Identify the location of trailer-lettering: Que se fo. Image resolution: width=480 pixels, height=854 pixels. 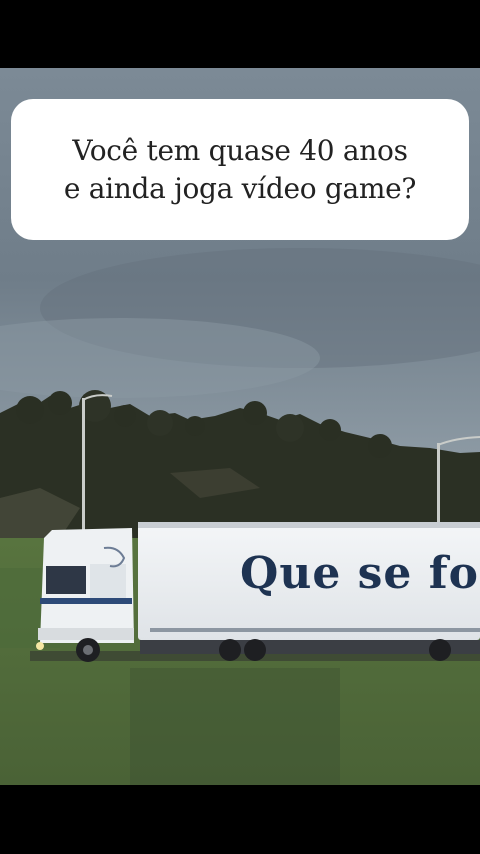
(359, 573).